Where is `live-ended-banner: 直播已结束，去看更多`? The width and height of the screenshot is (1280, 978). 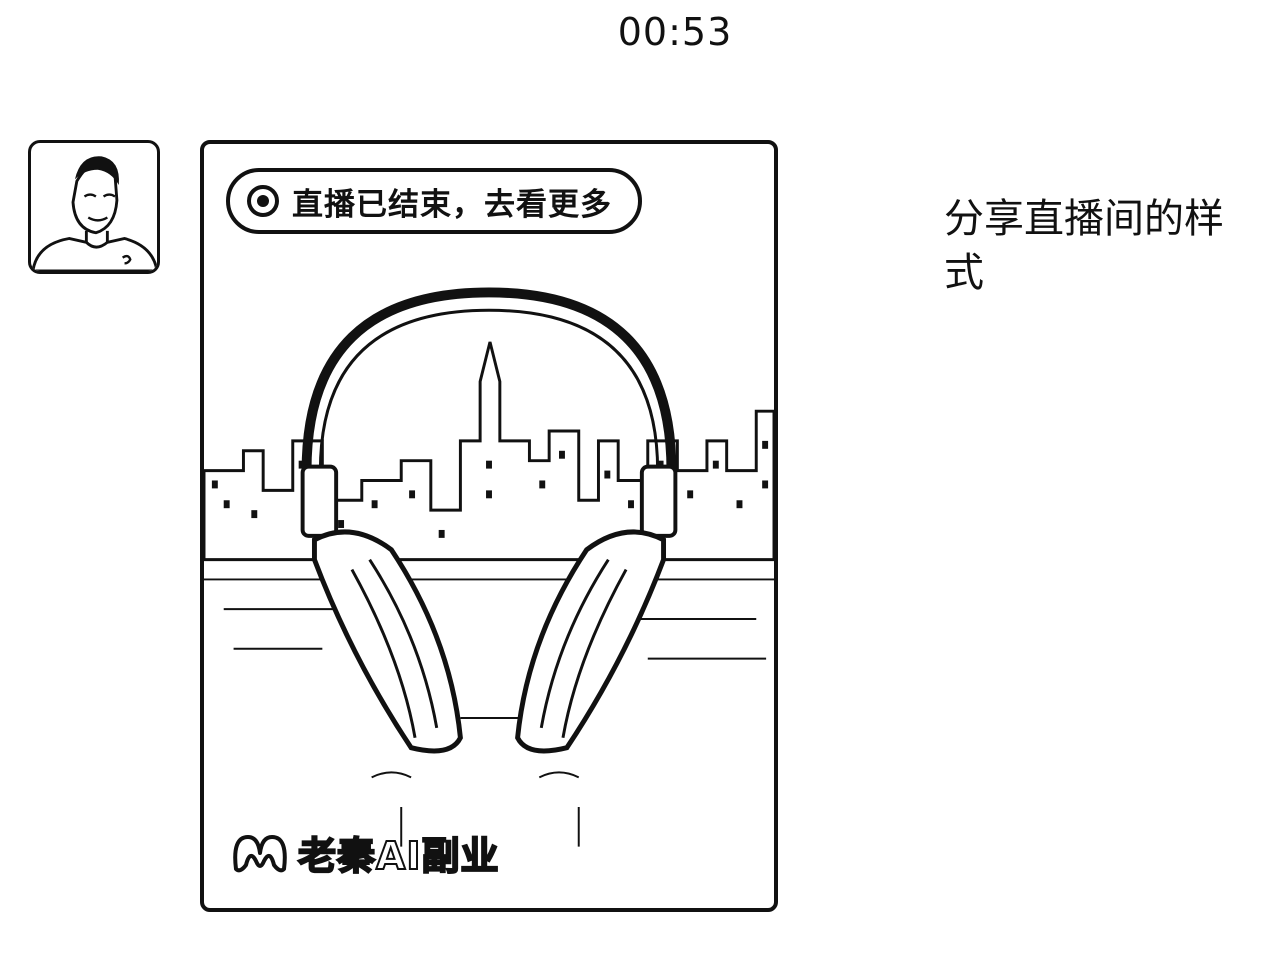
live-ended-banner: 直播已结束，去看更多 is located at coordinates (434, 201).